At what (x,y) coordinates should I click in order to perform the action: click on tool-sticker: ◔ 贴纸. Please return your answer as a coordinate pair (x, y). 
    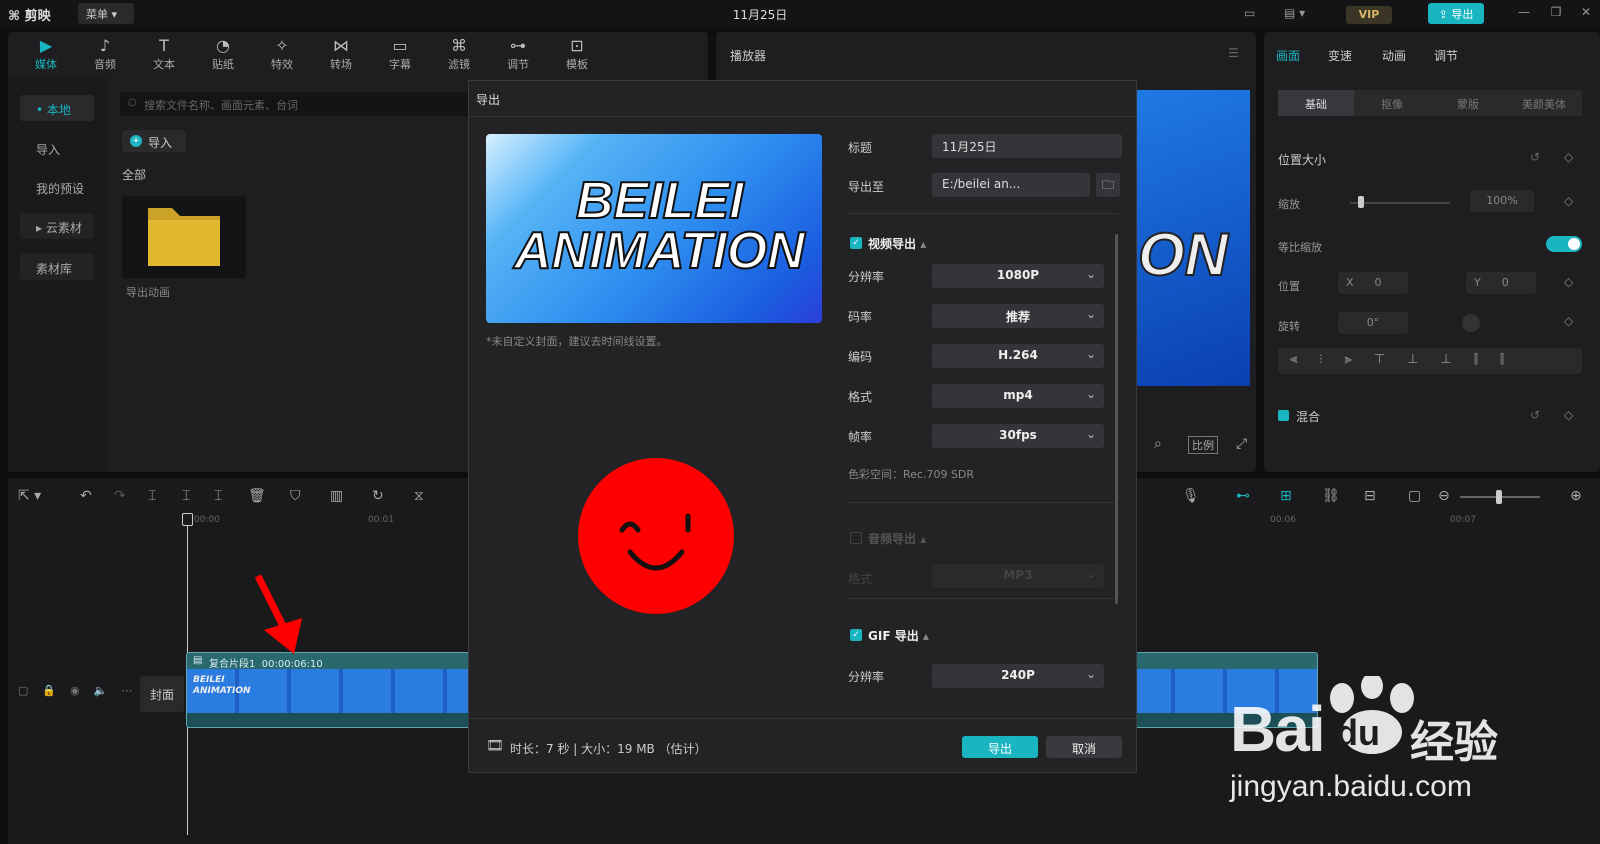
    Looking at the image, I should click on (223, 54).